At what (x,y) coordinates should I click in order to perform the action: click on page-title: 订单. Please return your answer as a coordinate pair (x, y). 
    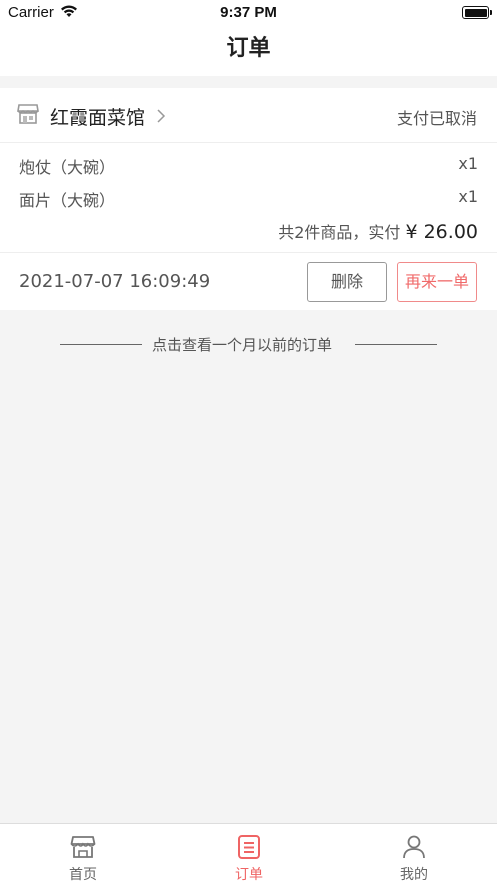
    Looking at the image, I should click on (248, 48).